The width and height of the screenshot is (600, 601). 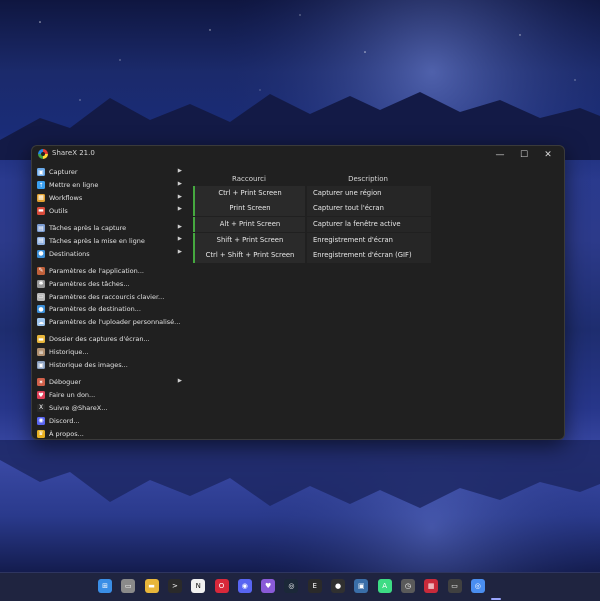 I want to click on menu-item: ▦ Workflows ▶, so click(x=109, y=198).